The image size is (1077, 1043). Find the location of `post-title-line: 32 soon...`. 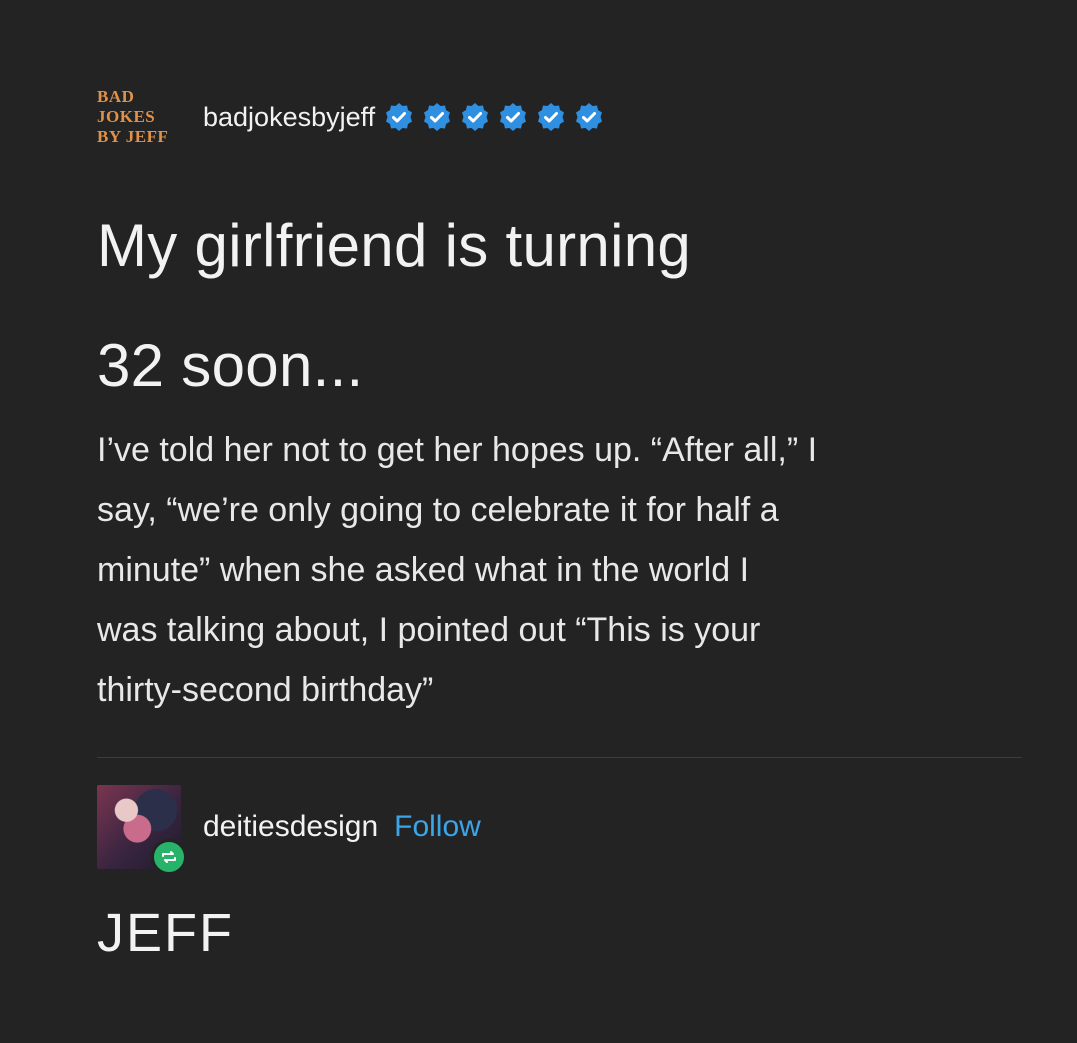

post-title-line: 32 soon... is located at coordinates (230, 365).